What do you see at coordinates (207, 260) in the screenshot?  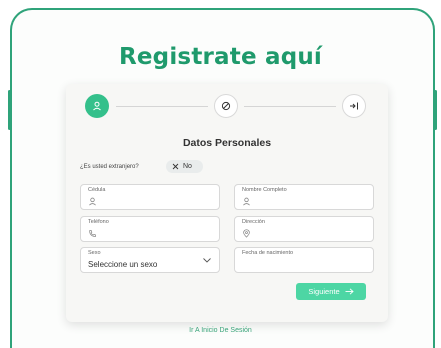 I see `chevron-down-icon` at bounding box center [207, 260].